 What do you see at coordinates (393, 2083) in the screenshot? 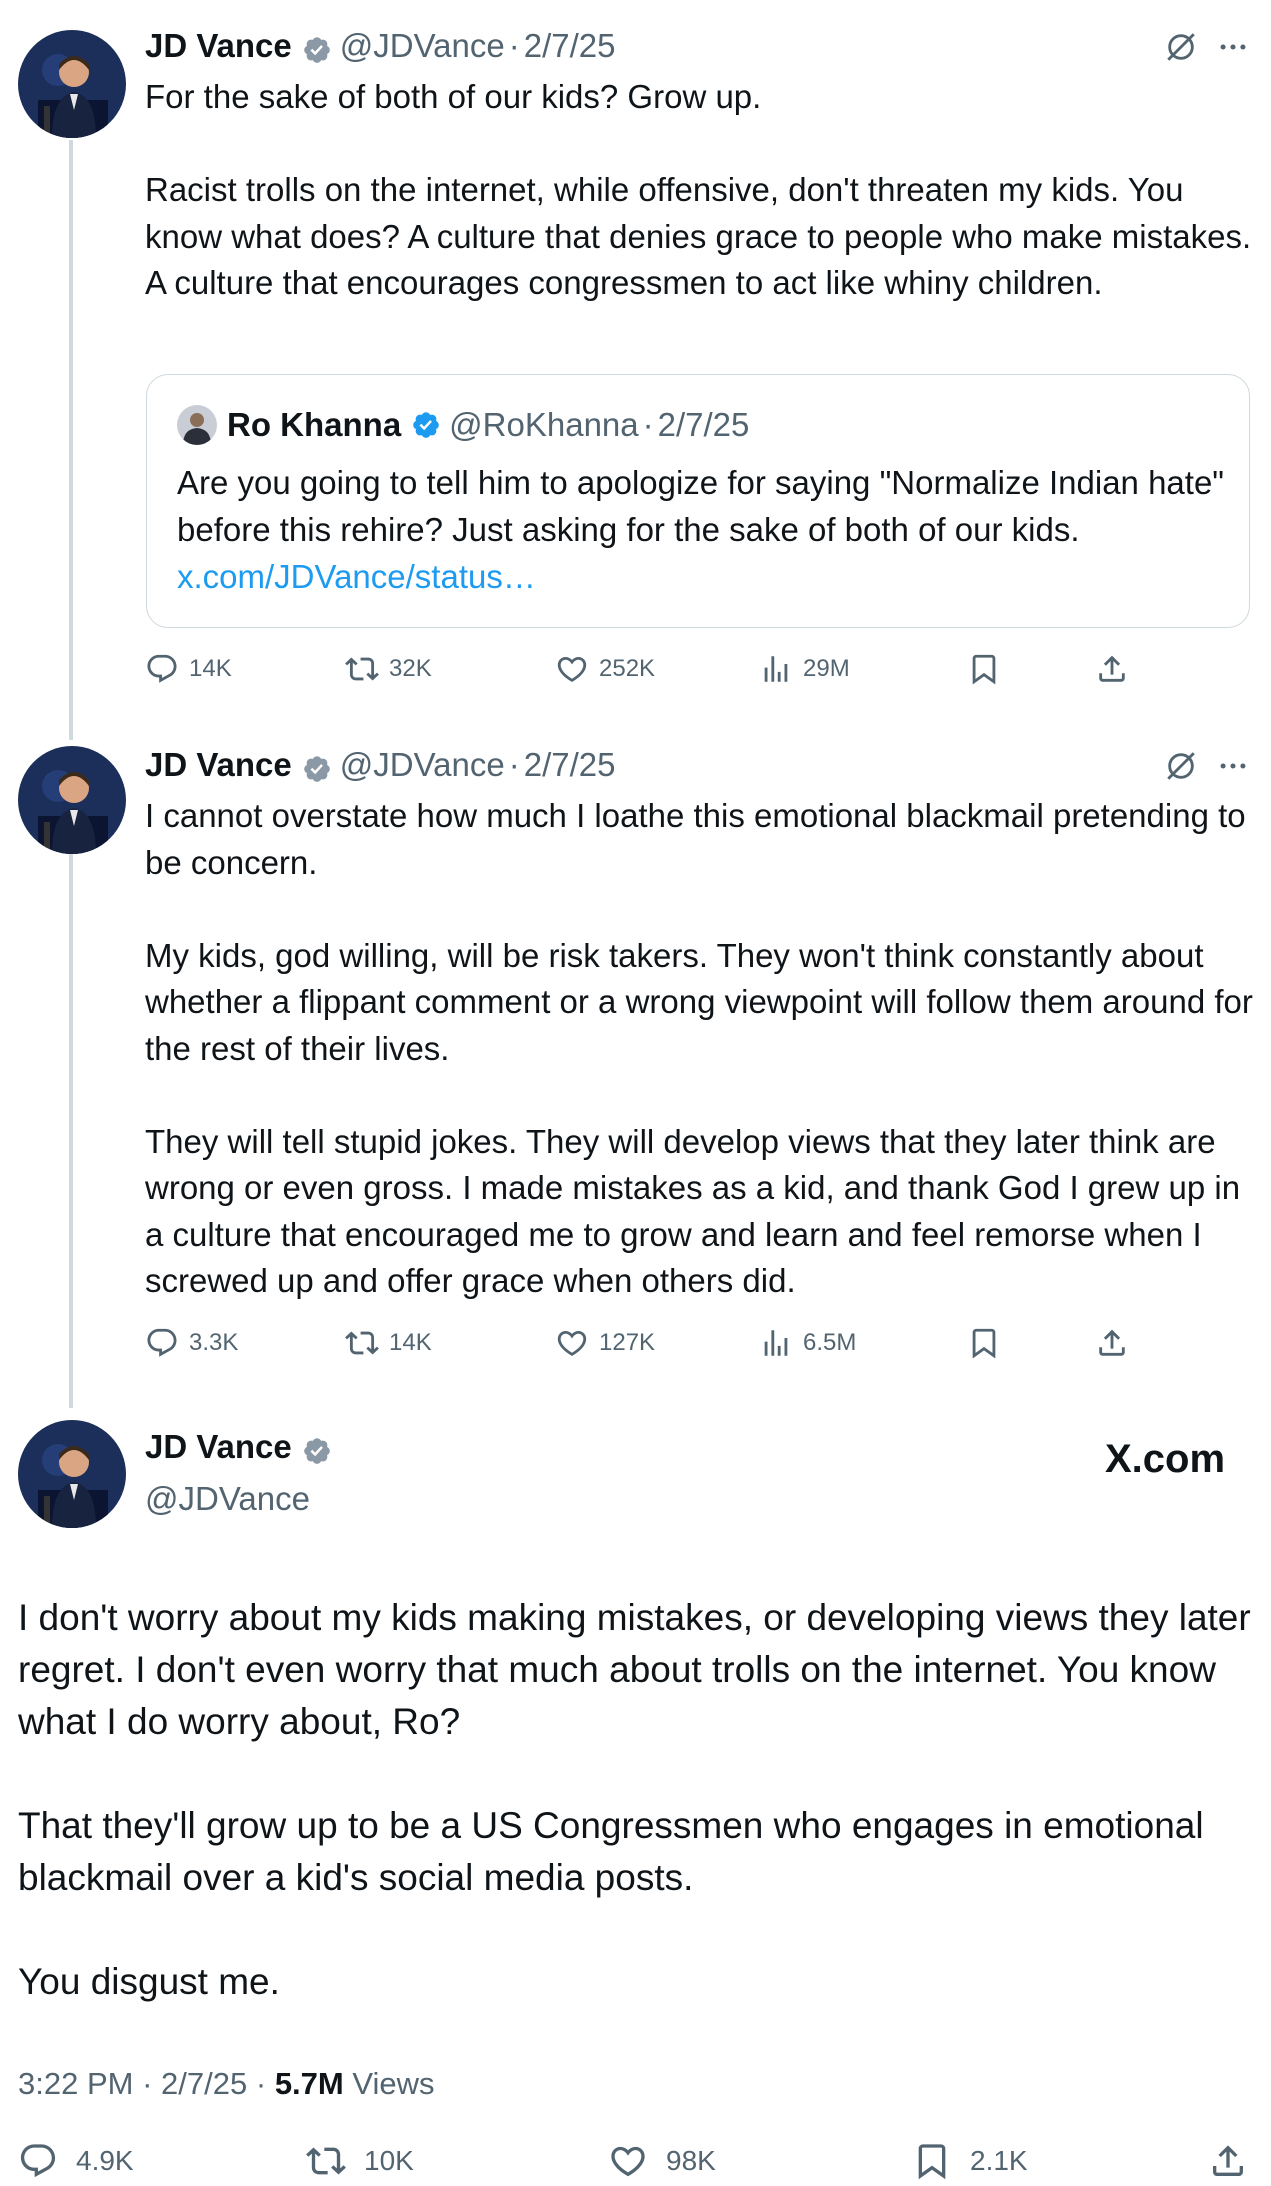
I see `views-label: Views` at bounding box center [393, 2083].